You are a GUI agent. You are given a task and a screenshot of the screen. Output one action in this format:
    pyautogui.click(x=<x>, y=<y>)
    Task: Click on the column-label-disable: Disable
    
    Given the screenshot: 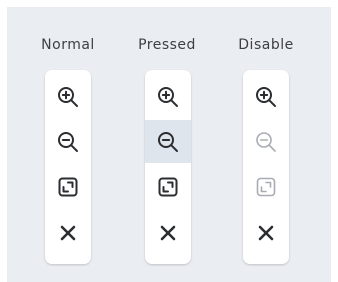 What is the action you would take?
    pyautogui.click(x=266, y=45)
    